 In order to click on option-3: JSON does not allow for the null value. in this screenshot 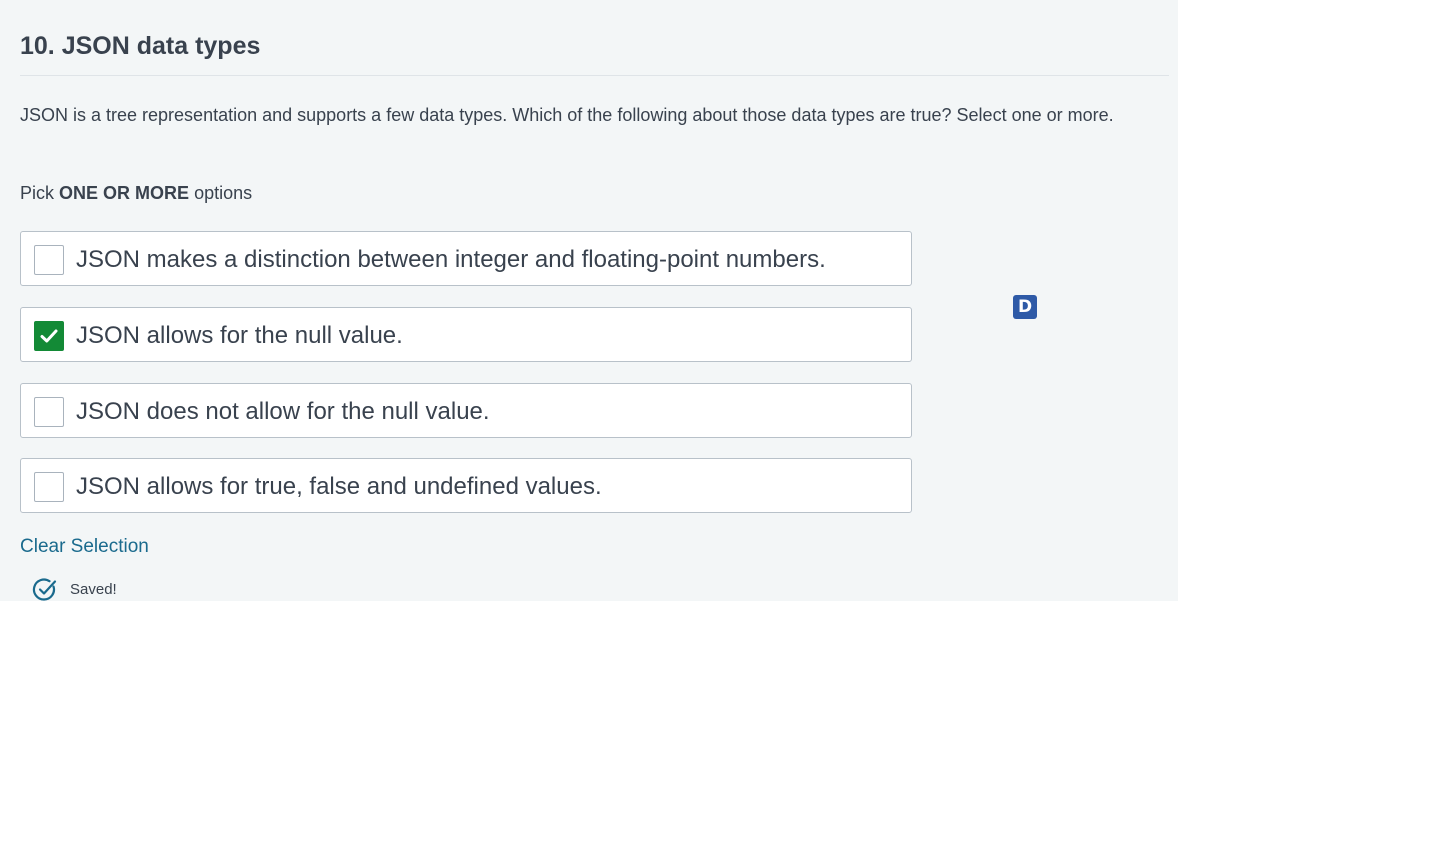, I will do `click(466, 410)`.